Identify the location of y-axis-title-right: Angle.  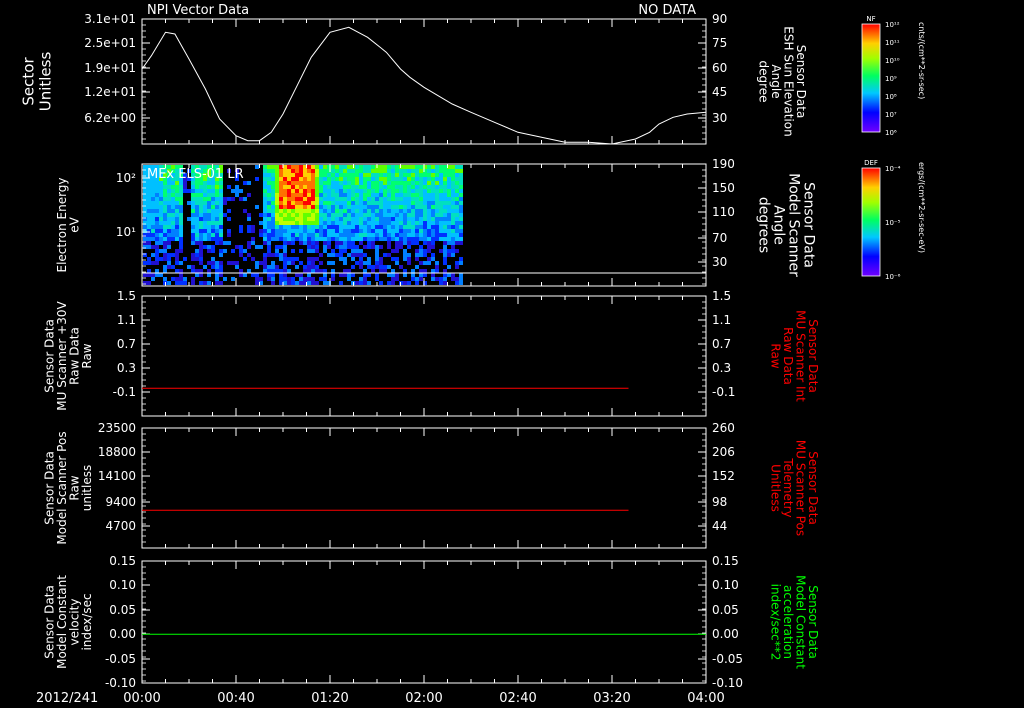
(779, 225).